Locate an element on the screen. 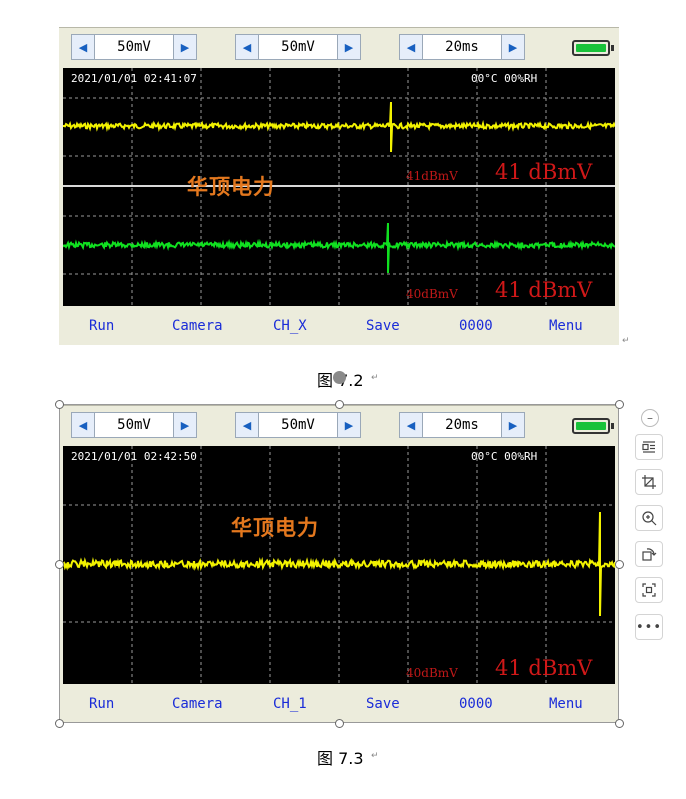 Image resolution: width=686 pixels, height=799 pixels. channel-button: CH_X is located at coordinates (290, 326).